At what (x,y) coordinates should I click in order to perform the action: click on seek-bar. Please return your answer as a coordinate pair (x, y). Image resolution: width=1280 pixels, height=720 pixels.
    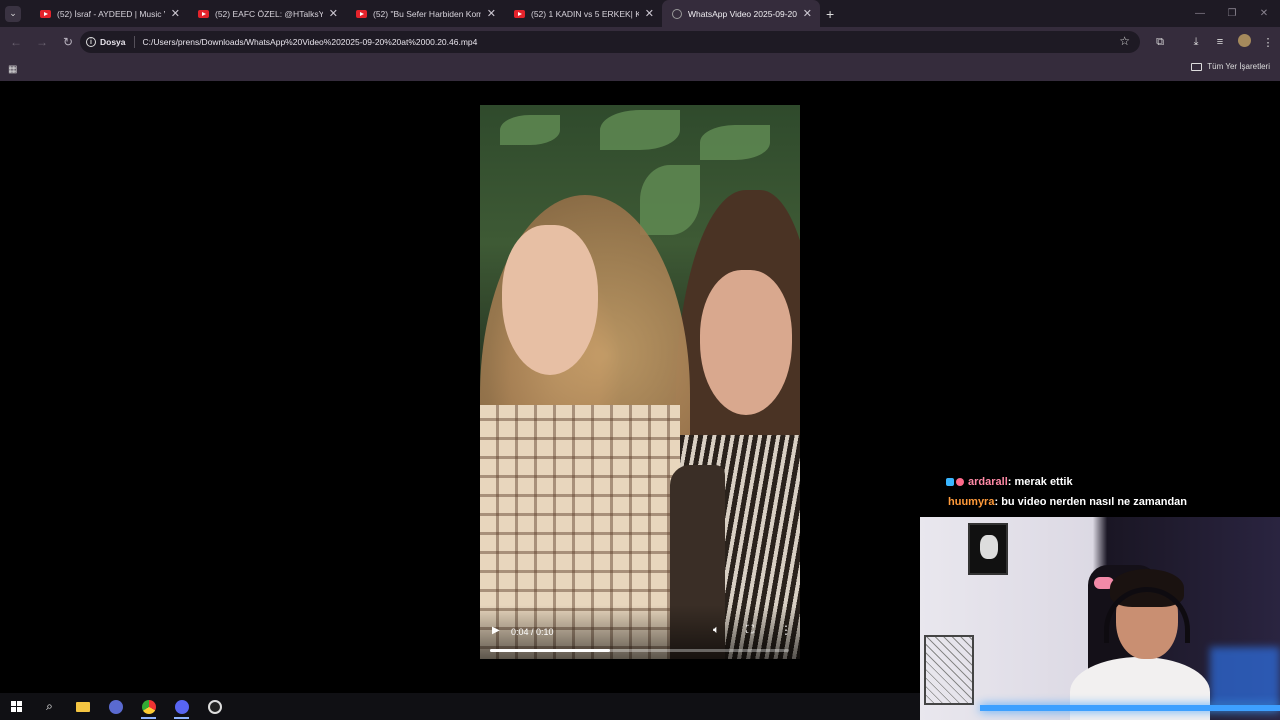
    Looking at the image, I should click on (639, 650).